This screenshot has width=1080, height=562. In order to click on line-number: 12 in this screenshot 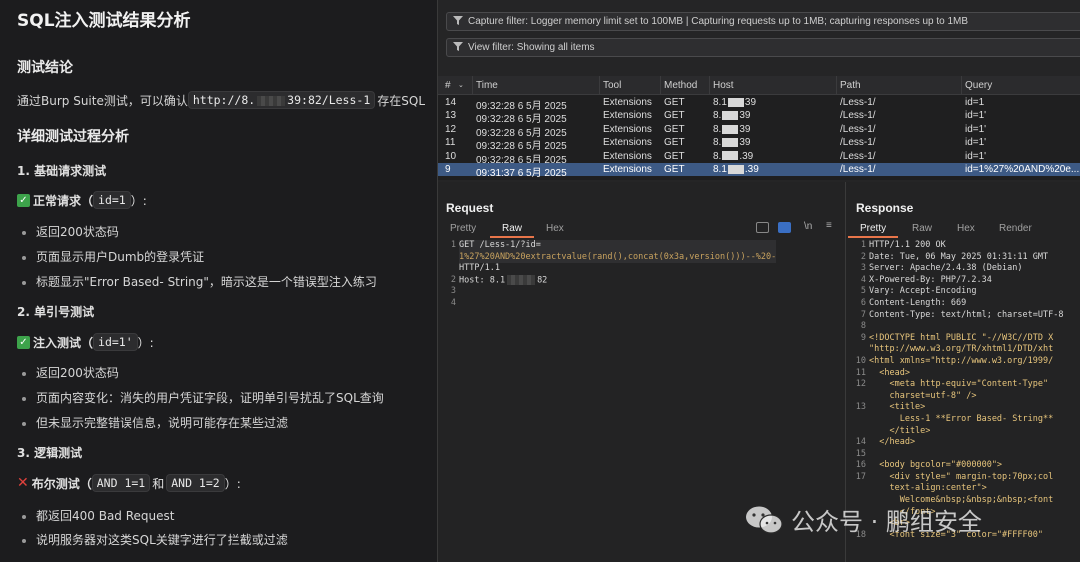, I will do `click(860, 384)`.